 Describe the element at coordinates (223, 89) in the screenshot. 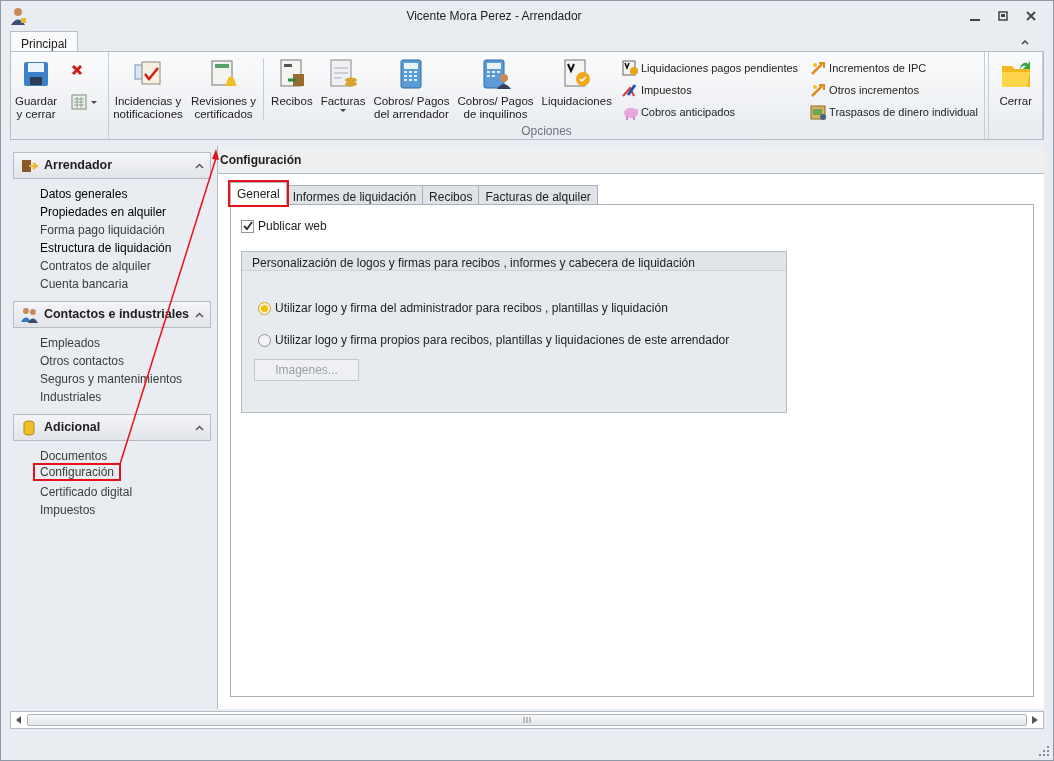

I see `ribbon-button: Revisiones y certificados` at that location.